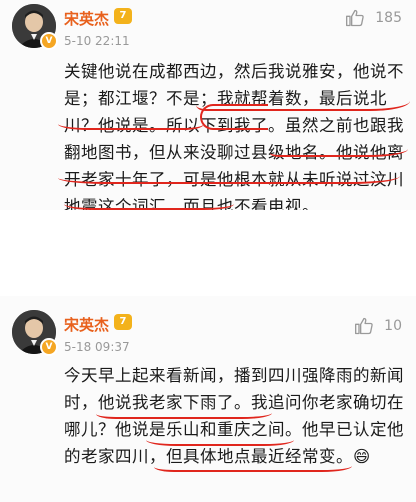 The image size is (416, 502). What do you see at coordinates (234, 429) in the screenshot?
I see `body-line: 哪儿？他说是乐山和重庆之间。他早已认定他` at bounding box center [234, 429].